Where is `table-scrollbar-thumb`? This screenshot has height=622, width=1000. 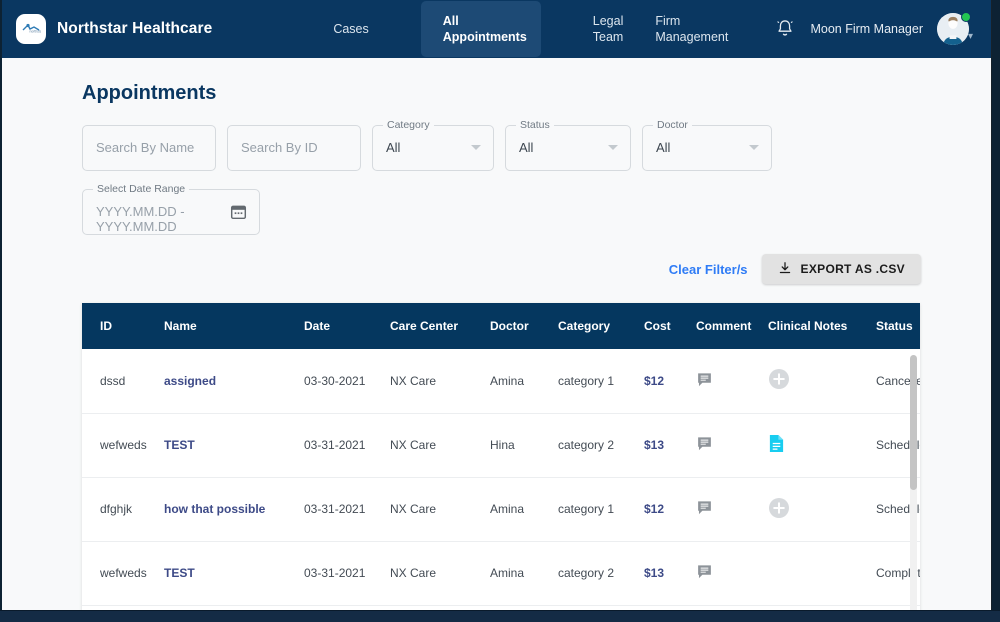
table-scrollbar-thumb is located at coordinates (913, 422).